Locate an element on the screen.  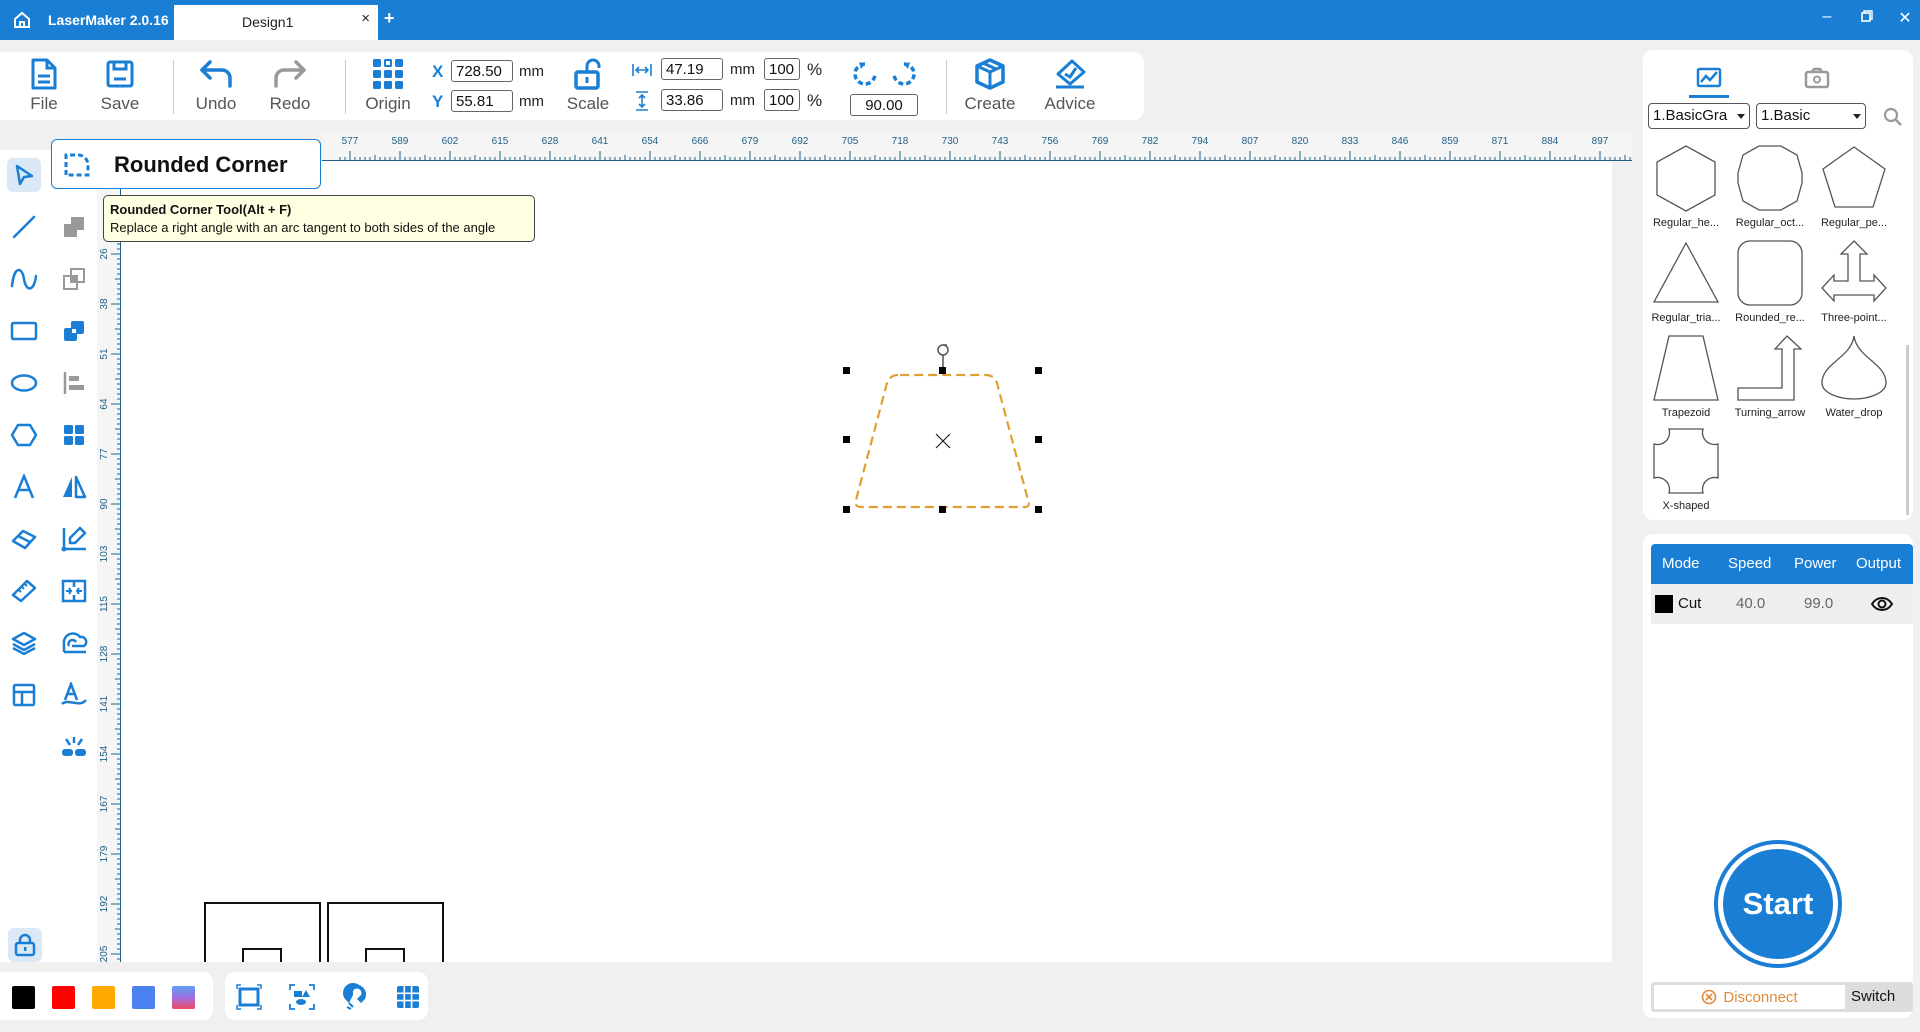
lock-button is located at coordinates (25, 945).